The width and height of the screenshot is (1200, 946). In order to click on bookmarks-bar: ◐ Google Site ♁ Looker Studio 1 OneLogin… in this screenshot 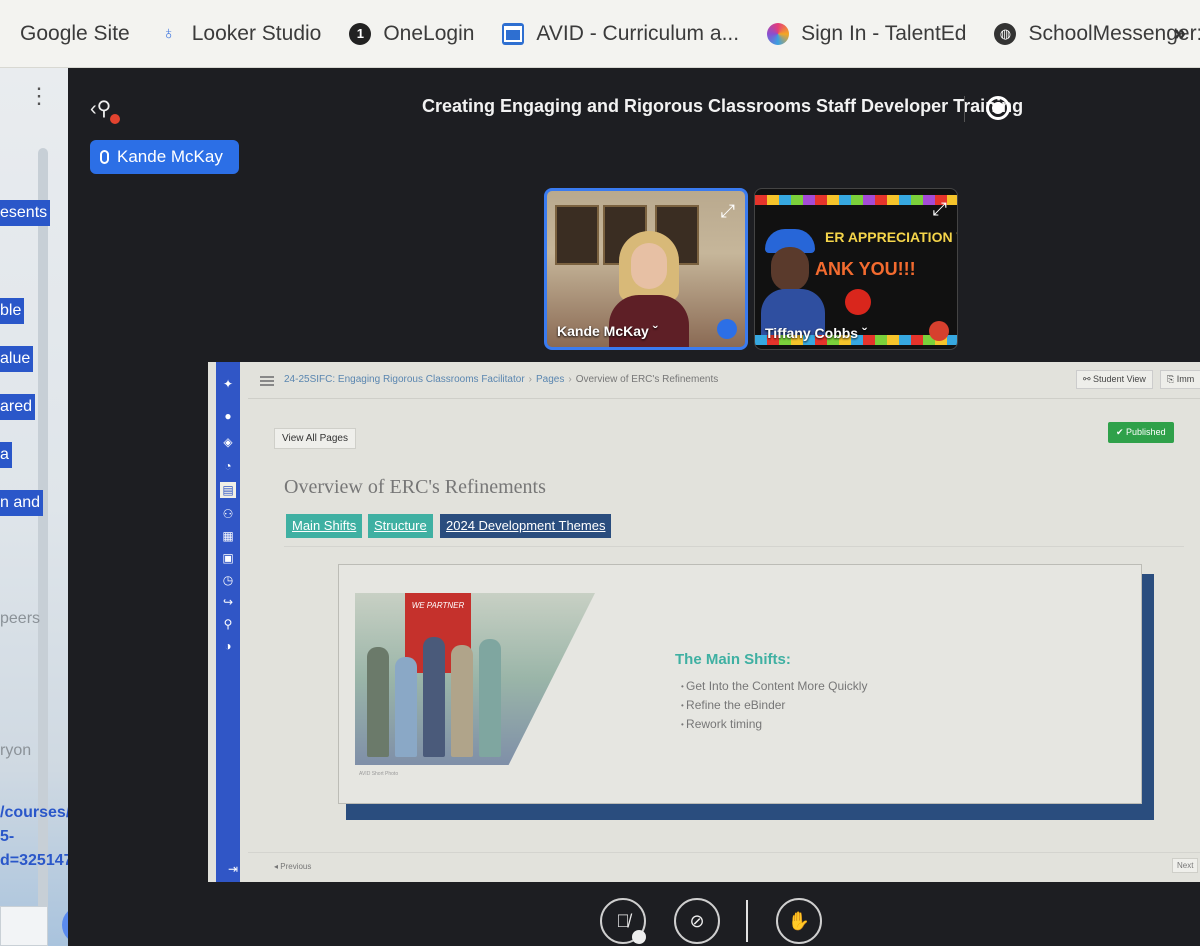, I will do `click(600, 34)`.